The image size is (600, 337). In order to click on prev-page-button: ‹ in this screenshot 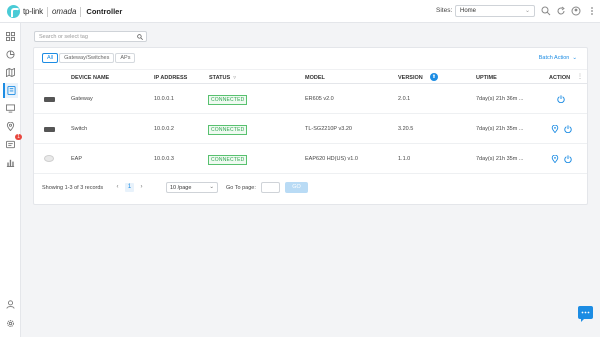, I will do `click(117, 187)`.